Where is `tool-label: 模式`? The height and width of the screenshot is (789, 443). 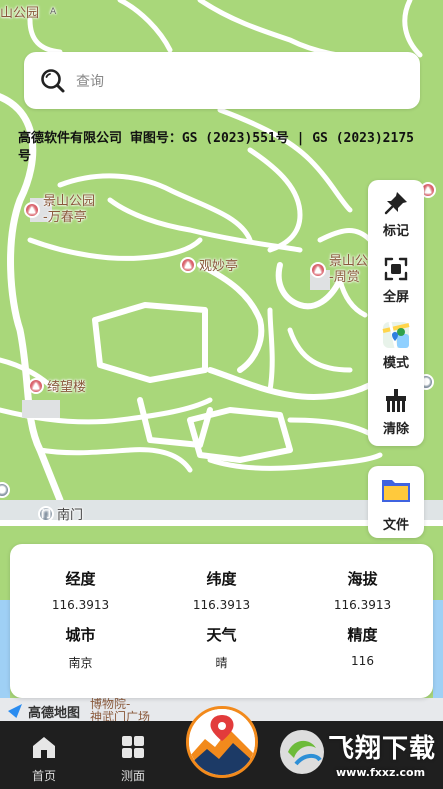 tool-label: 模式 is located at coordinates (395, 363).